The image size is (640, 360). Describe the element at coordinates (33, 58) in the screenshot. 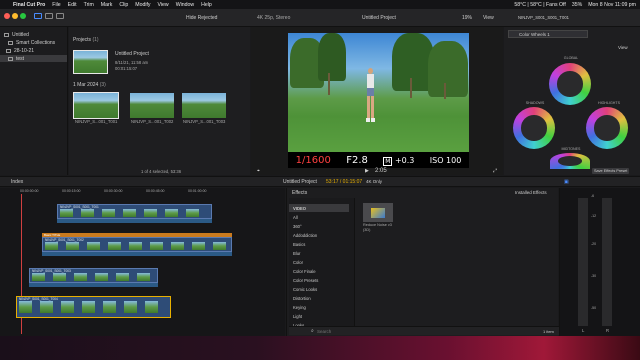

I see `sidebar-item-test: test` at that location.